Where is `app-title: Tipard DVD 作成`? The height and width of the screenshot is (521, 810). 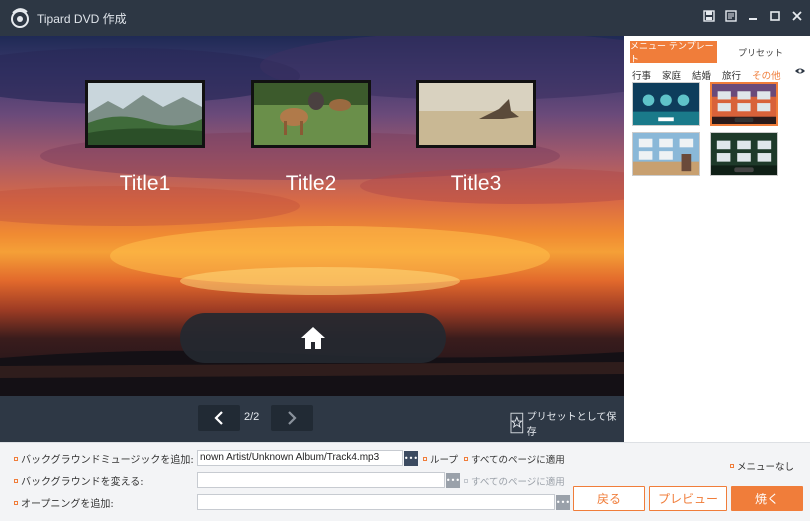 app-title: Tipard DVD 作成 is located at coordinates (82, 18).